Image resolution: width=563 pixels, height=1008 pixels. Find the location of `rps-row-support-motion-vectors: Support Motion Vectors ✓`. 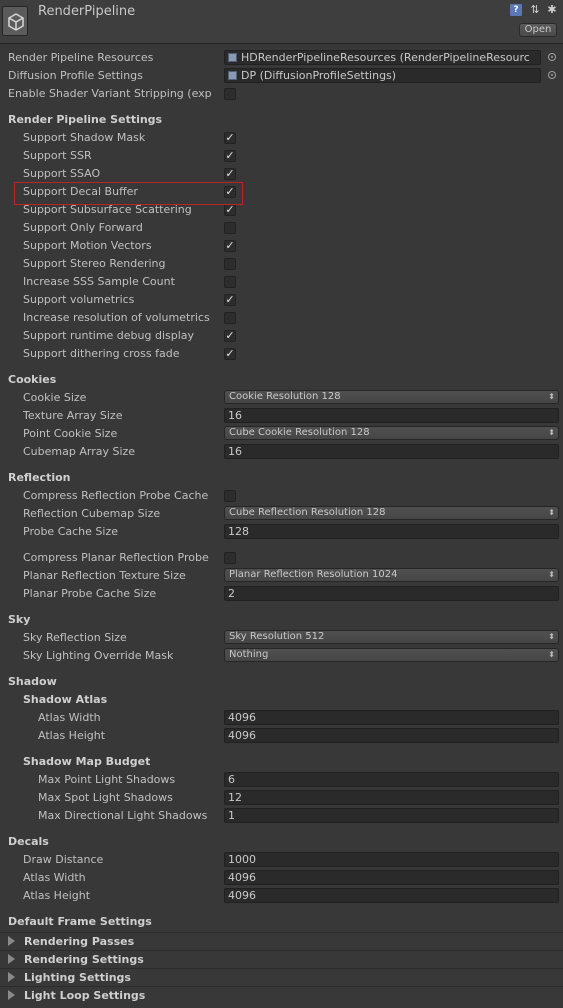

rps-row-support-motion-vectors: Support Motion Vectors ✓ is located at coordinates (281, 246).